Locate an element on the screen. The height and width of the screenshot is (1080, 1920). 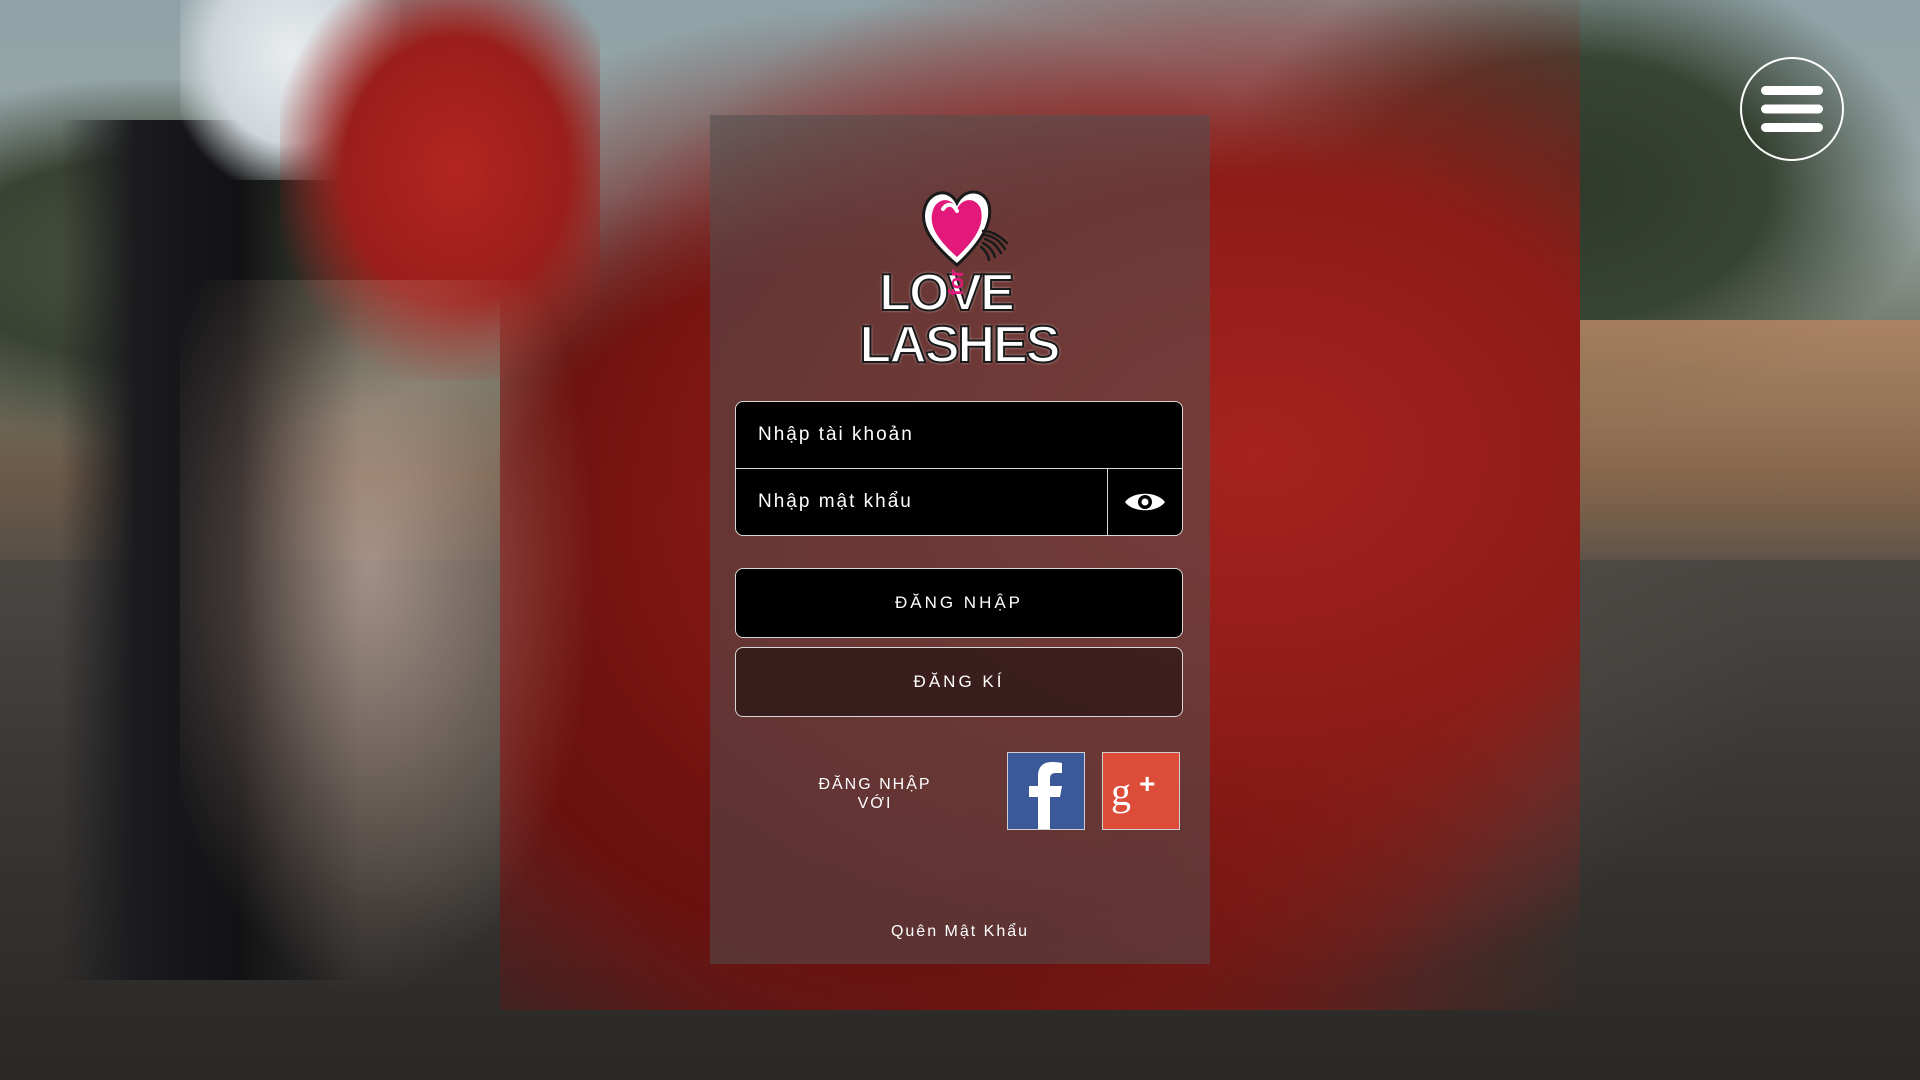
facebook-login-button is located at coordinates (1046, 791).